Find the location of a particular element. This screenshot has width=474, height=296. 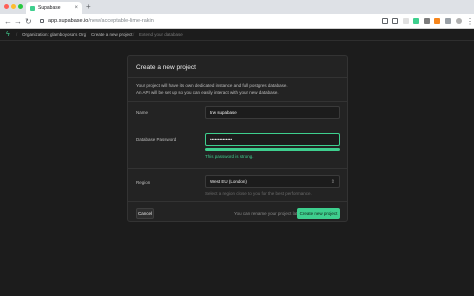

new-tab-icon: + is located at coordinates (88, 7).